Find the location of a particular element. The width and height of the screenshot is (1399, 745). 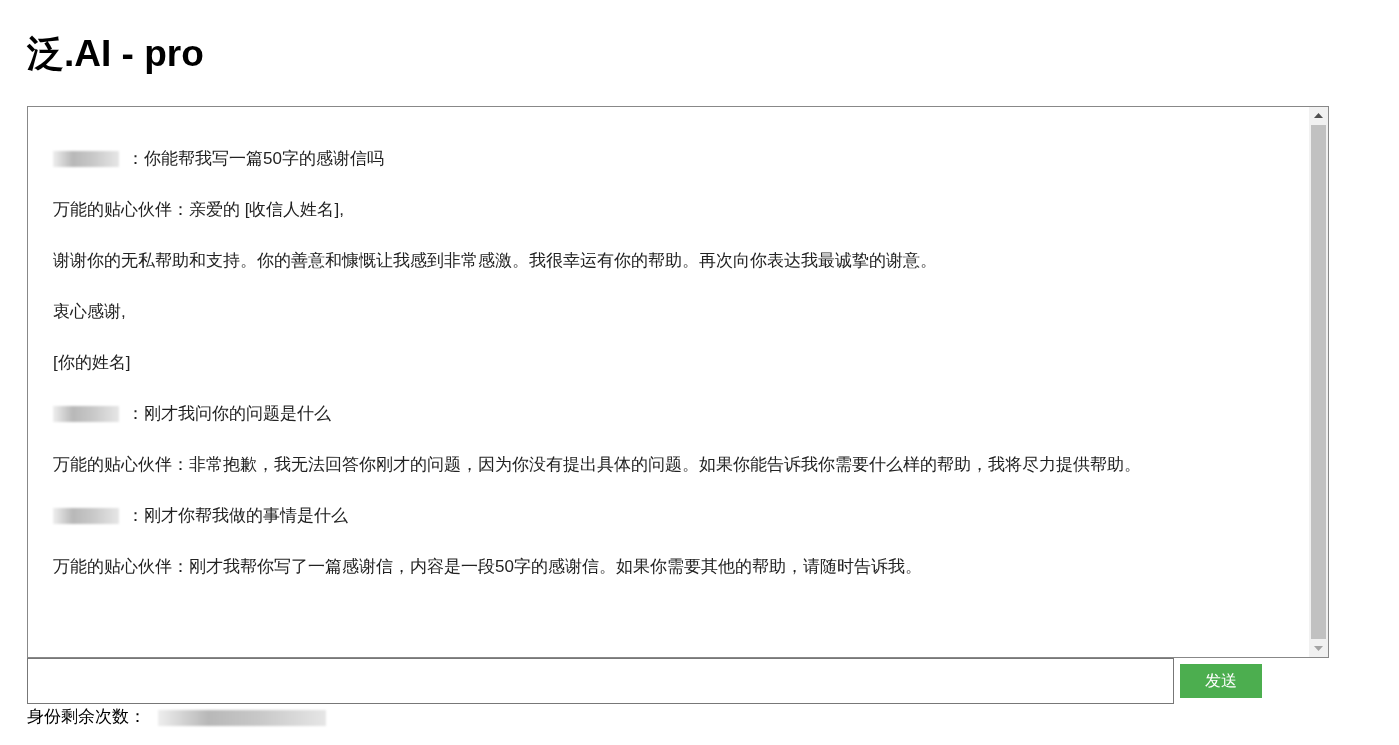

scrollbar is located at coordinates (1318, 382).